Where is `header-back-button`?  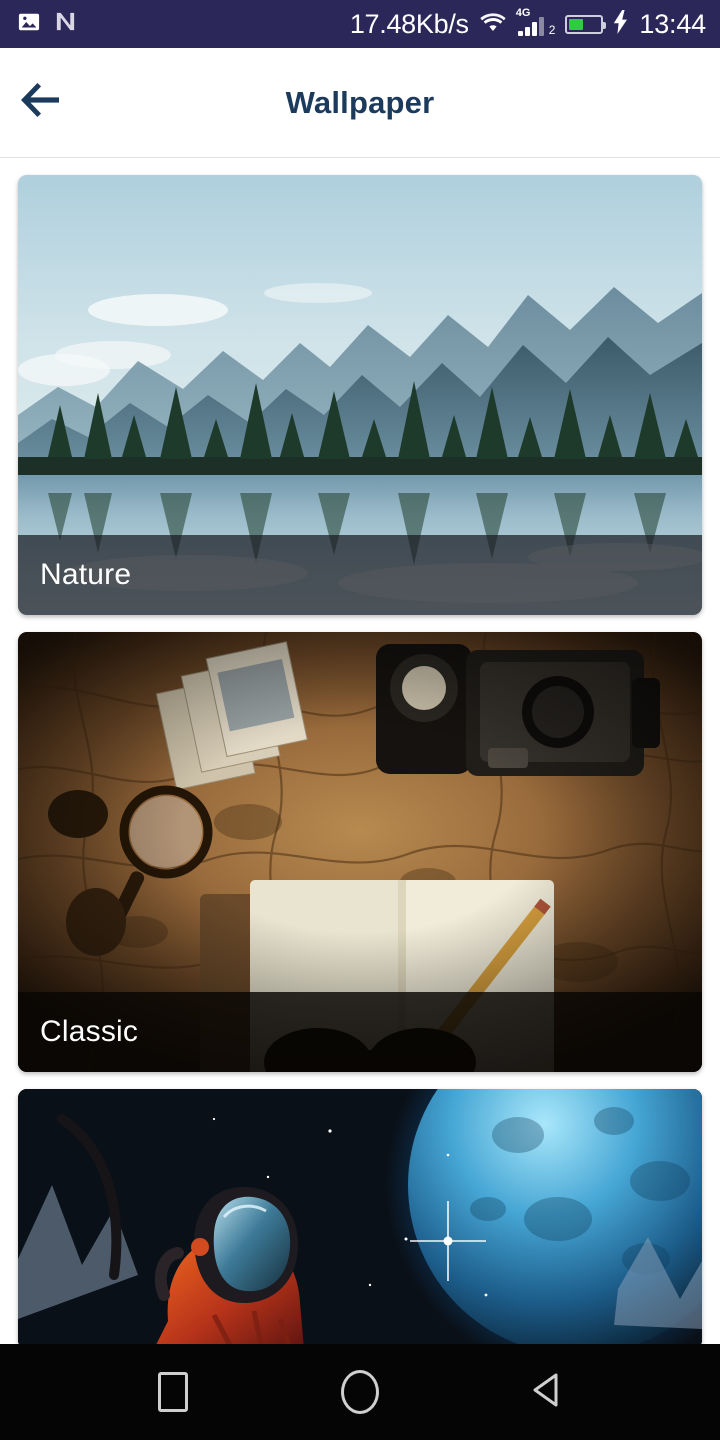
header-back-button is located at coordinates (42, 103).